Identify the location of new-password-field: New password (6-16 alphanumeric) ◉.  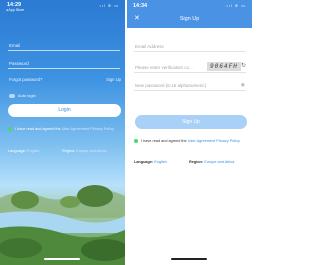
(190, 85).